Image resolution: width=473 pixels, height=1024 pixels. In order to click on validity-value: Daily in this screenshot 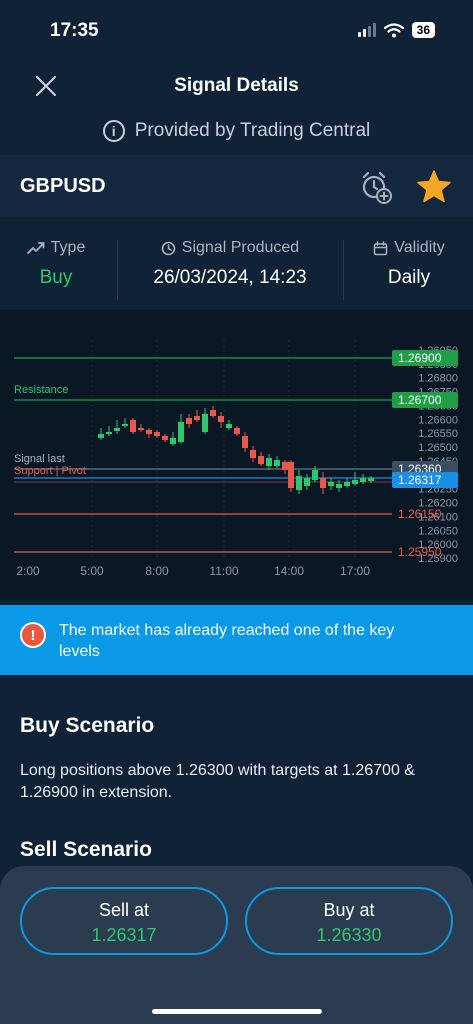, I will do `click(409, 277)`.